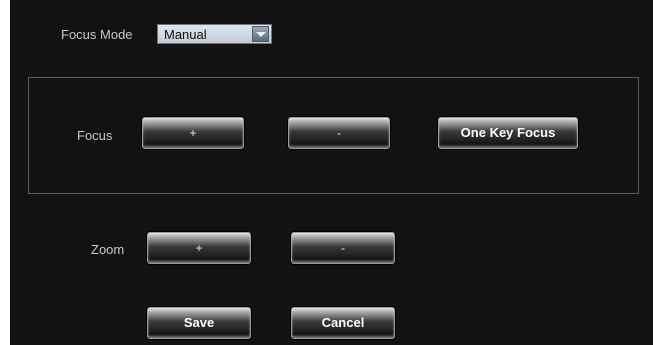 This screenshot has height=345, width=653. I want to click on zoom-minus-button: -, so click(343, 248).